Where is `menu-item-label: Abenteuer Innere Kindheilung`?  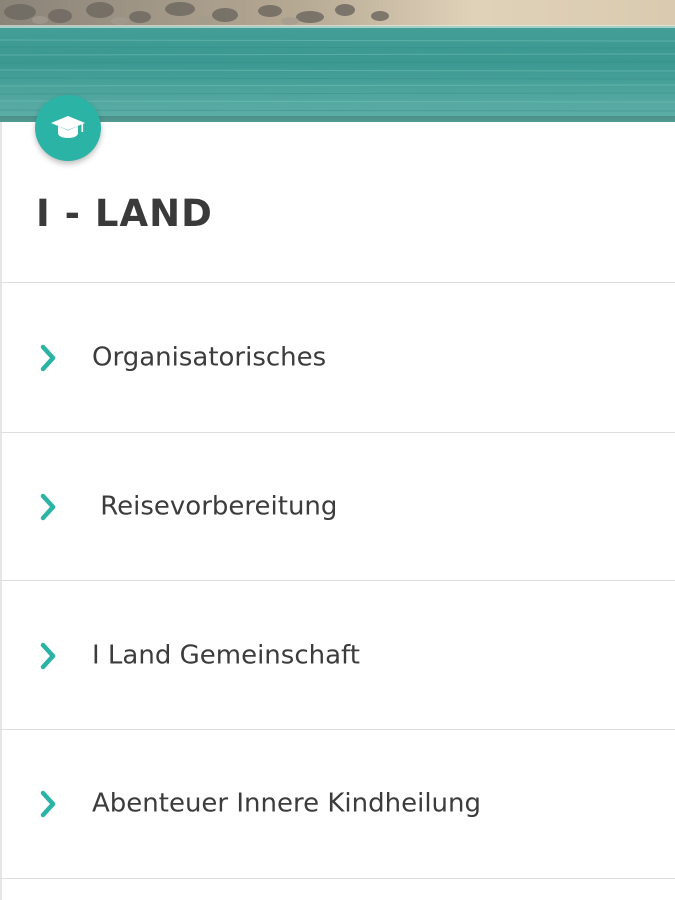
menu-item-label: Abenteuer Innere Kindheilung is located at coordinates (287, 803).